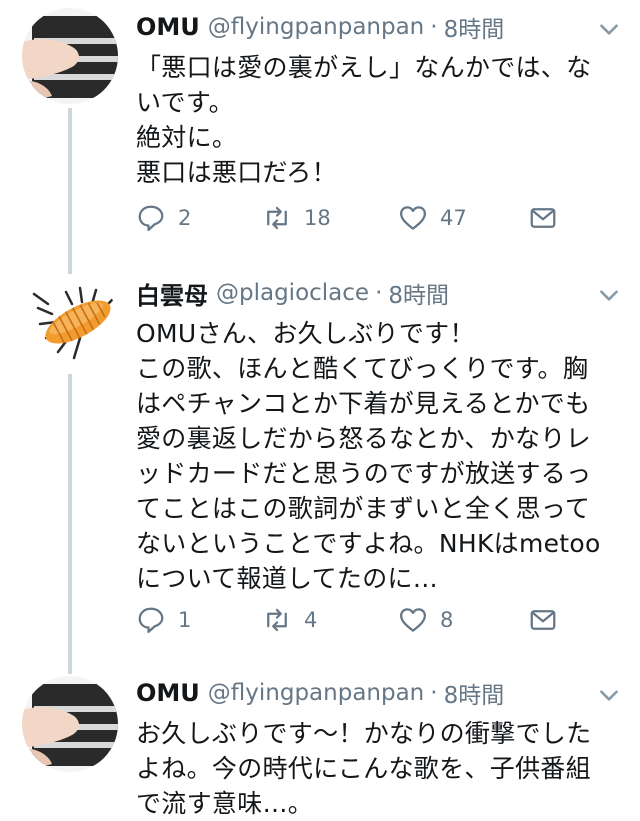 This screenshot has width=640, height=821. I want to click on tweet-text-line: OMUさん、お久しぶりです！, so click(305, 333).